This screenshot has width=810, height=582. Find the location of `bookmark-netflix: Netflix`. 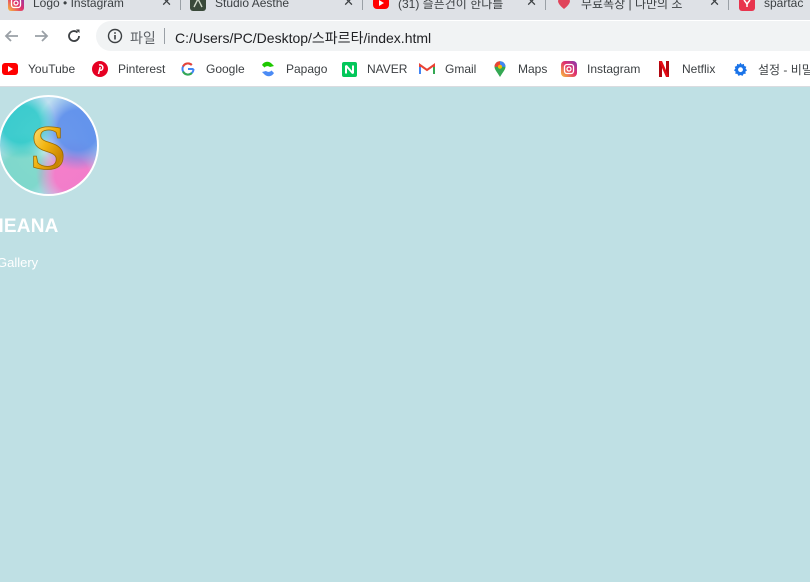

bookmark-netflix: Netflix is located at coordinates (685, 69).